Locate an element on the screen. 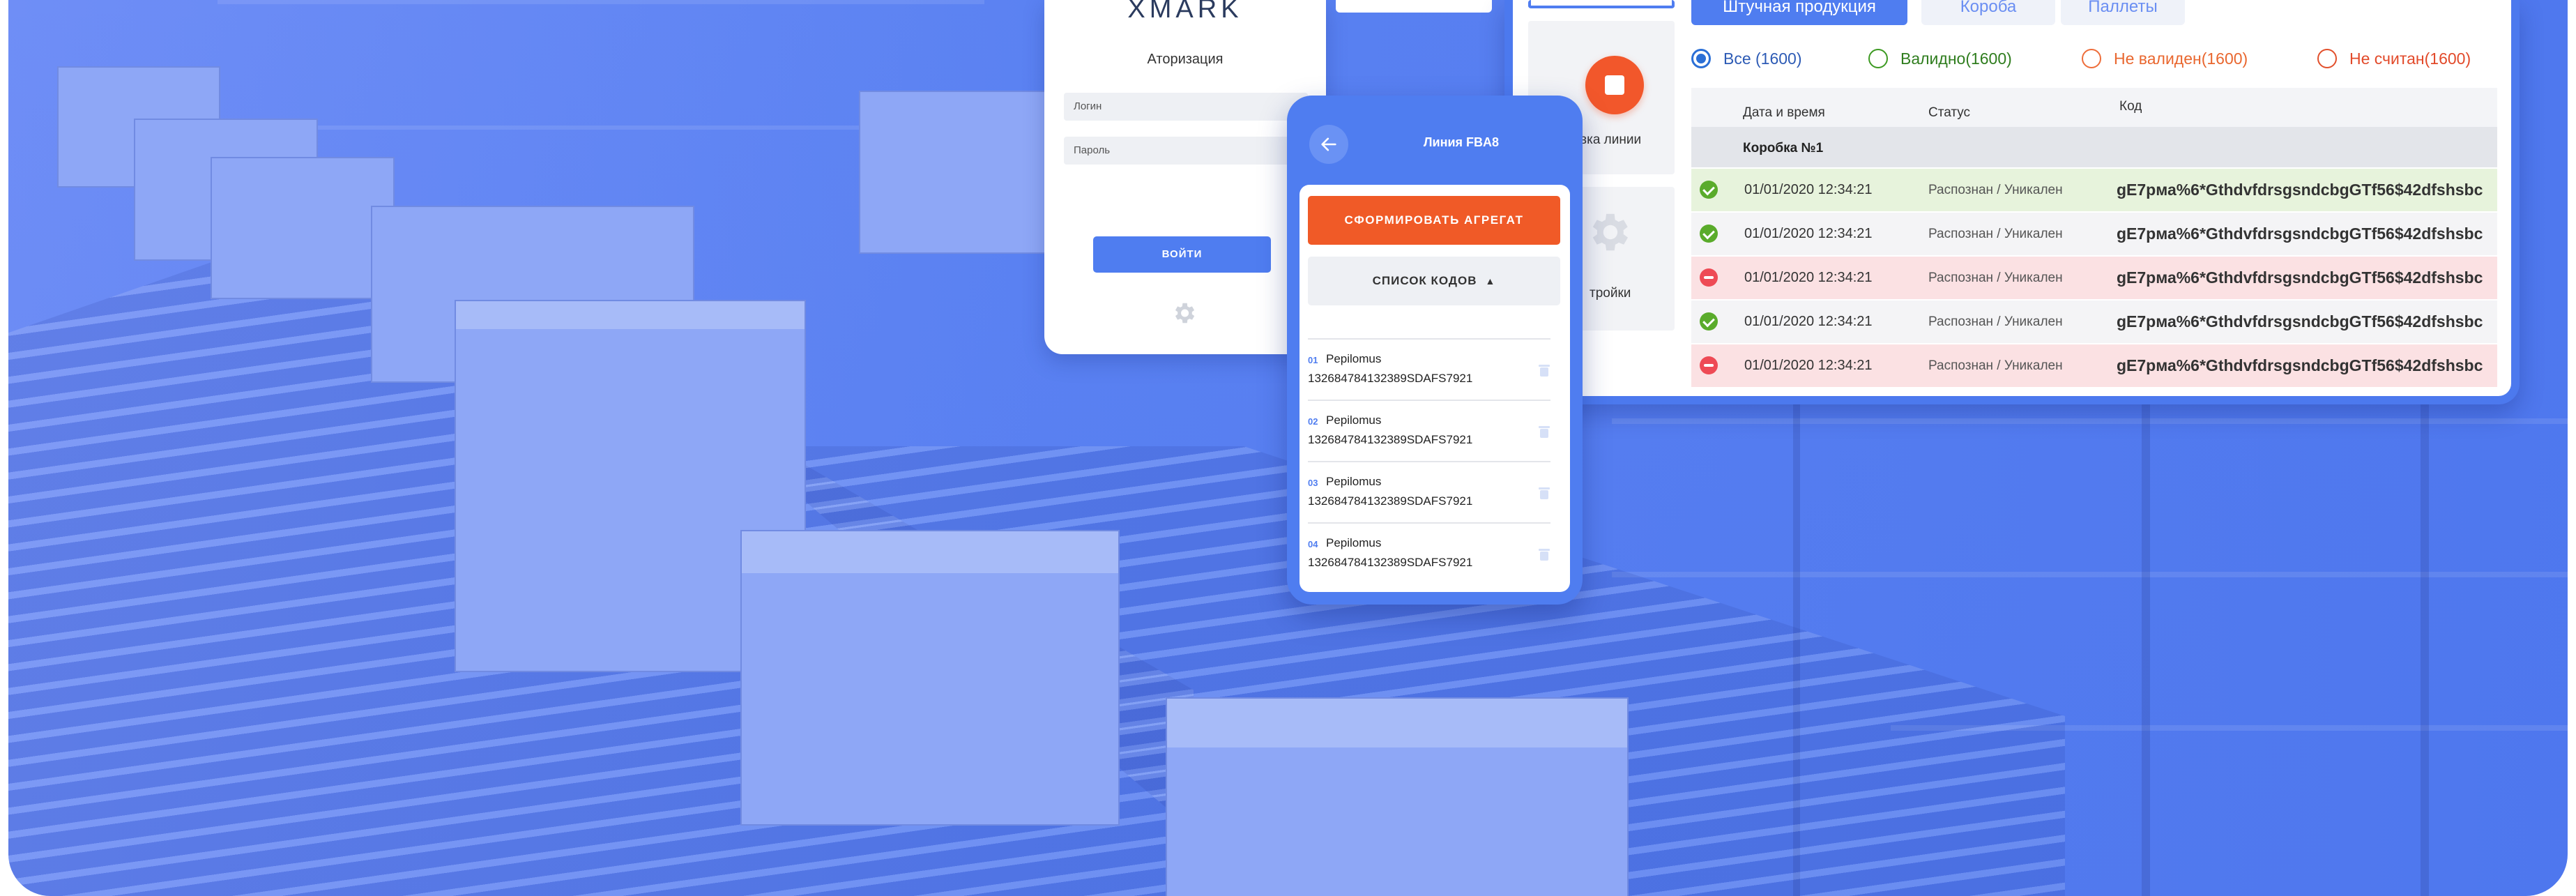 The height and width of the screenshot is (896, 2576). logo: XMARK is located at coordinates (1185, 12).